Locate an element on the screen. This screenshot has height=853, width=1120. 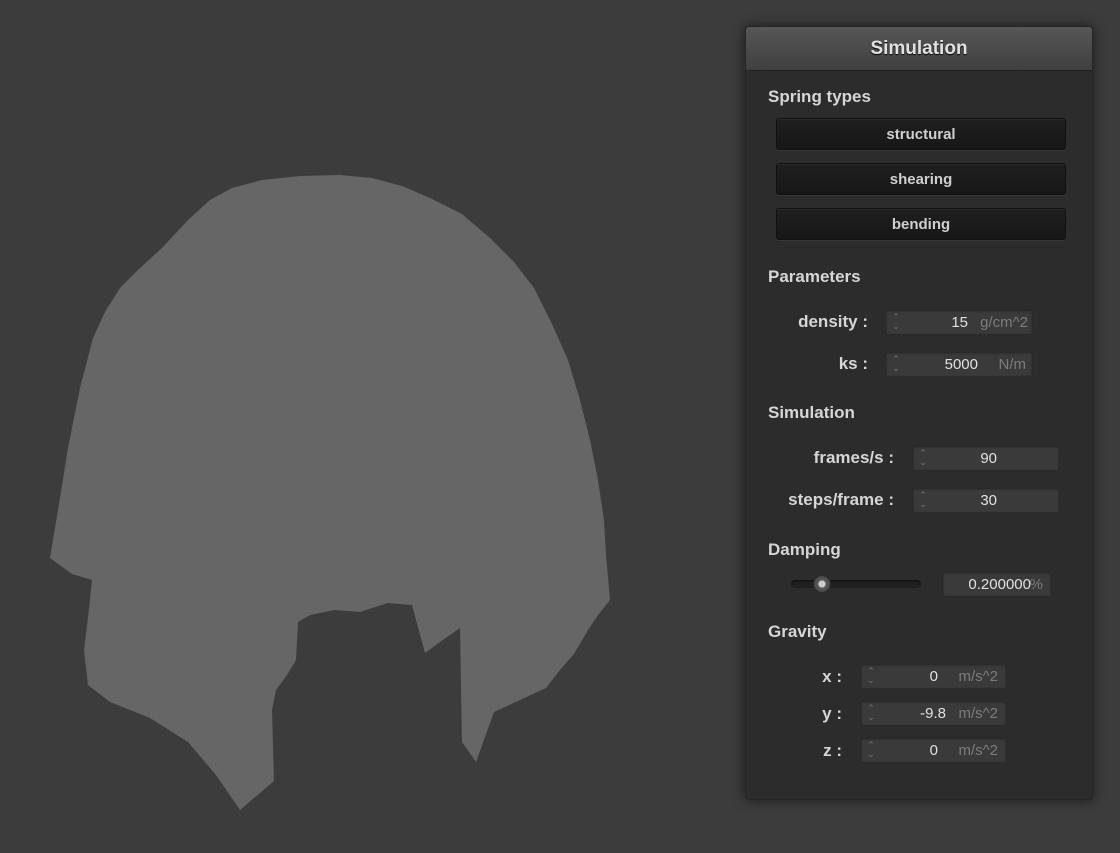
damping-slider is located at coordinates (856, 584).